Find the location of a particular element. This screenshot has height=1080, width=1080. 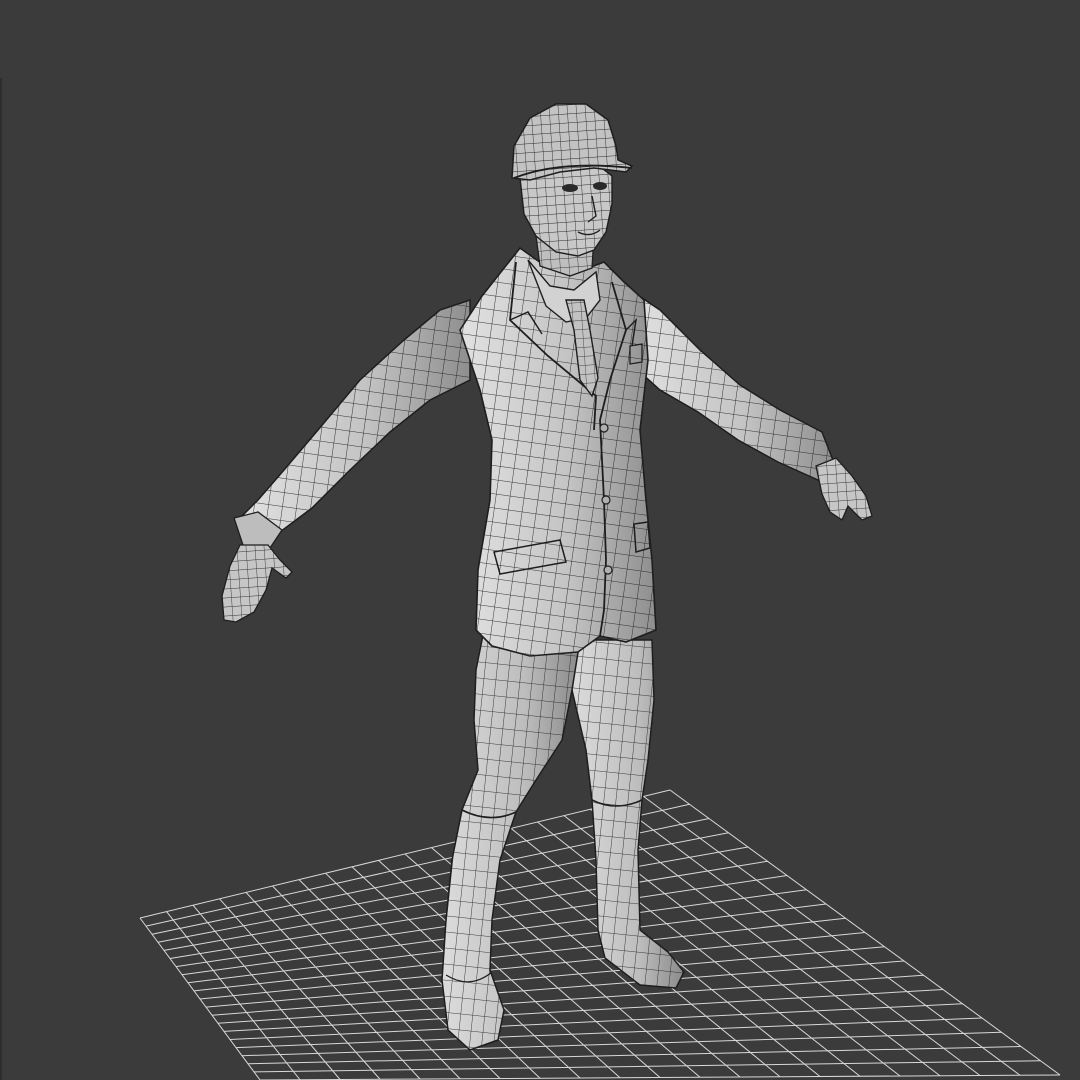

cap is located at coordinates (572, 142).